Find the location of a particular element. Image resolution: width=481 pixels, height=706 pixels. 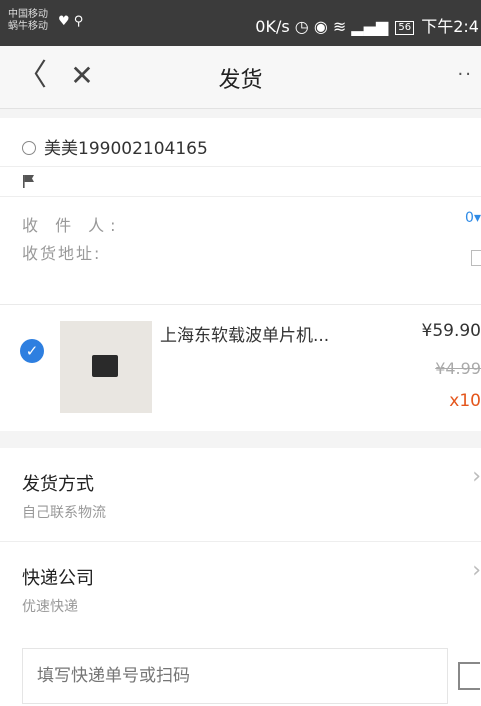

page-title: 发货 is located at coordinates (240, 80).